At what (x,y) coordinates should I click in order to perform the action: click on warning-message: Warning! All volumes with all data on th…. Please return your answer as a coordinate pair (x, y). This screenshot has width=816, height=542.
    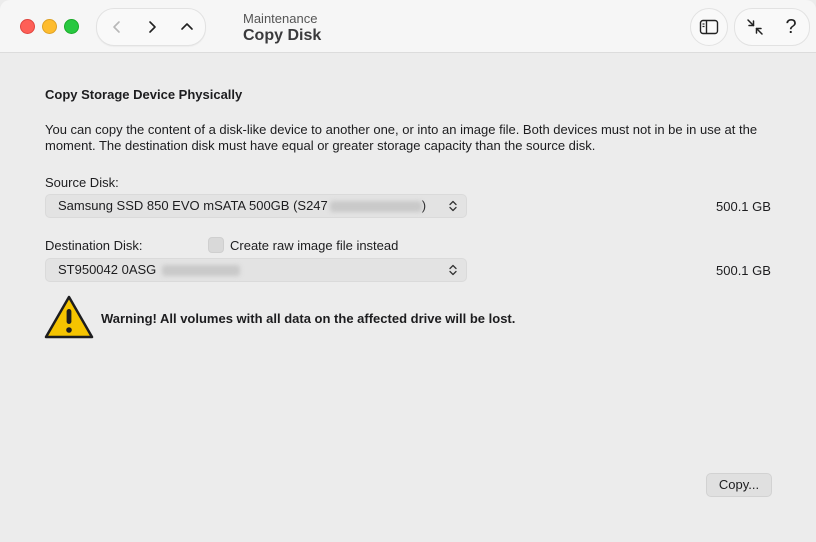
    Looking at the image, I should click on (308, 318).